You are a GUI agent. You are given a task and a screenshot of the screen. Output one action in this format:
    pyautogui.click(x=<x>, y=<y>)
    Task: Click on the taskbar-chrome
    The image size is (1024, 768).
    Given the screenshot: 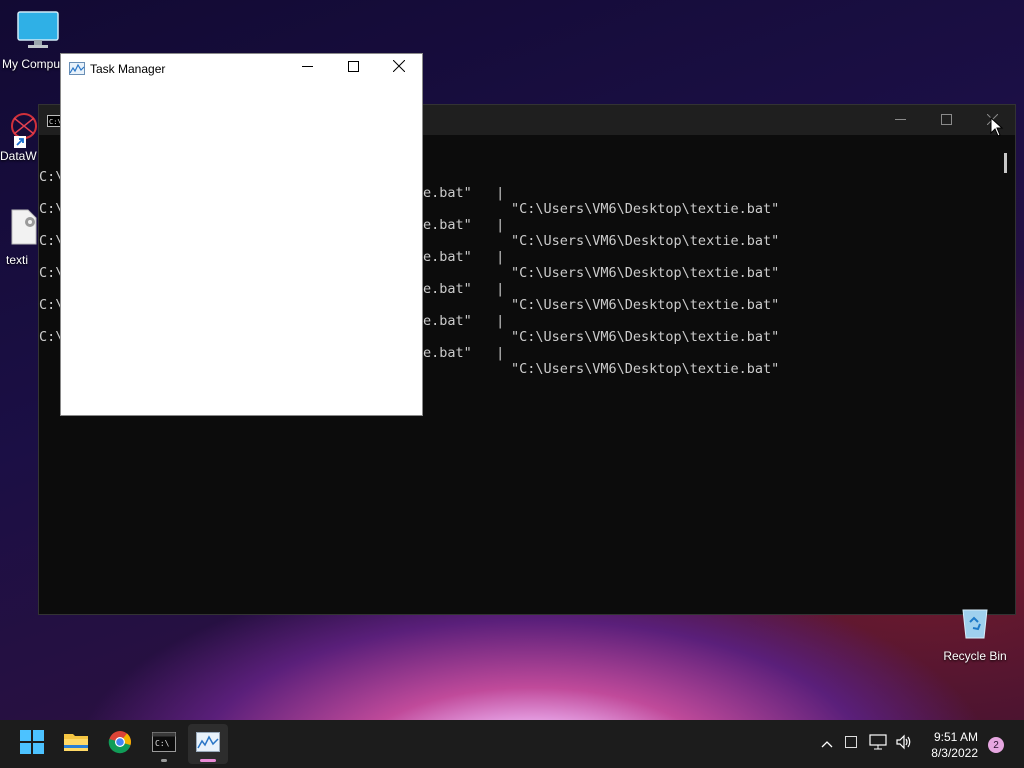 What is the action you would take?
    pyautogui.click(x=120, y=744)
    